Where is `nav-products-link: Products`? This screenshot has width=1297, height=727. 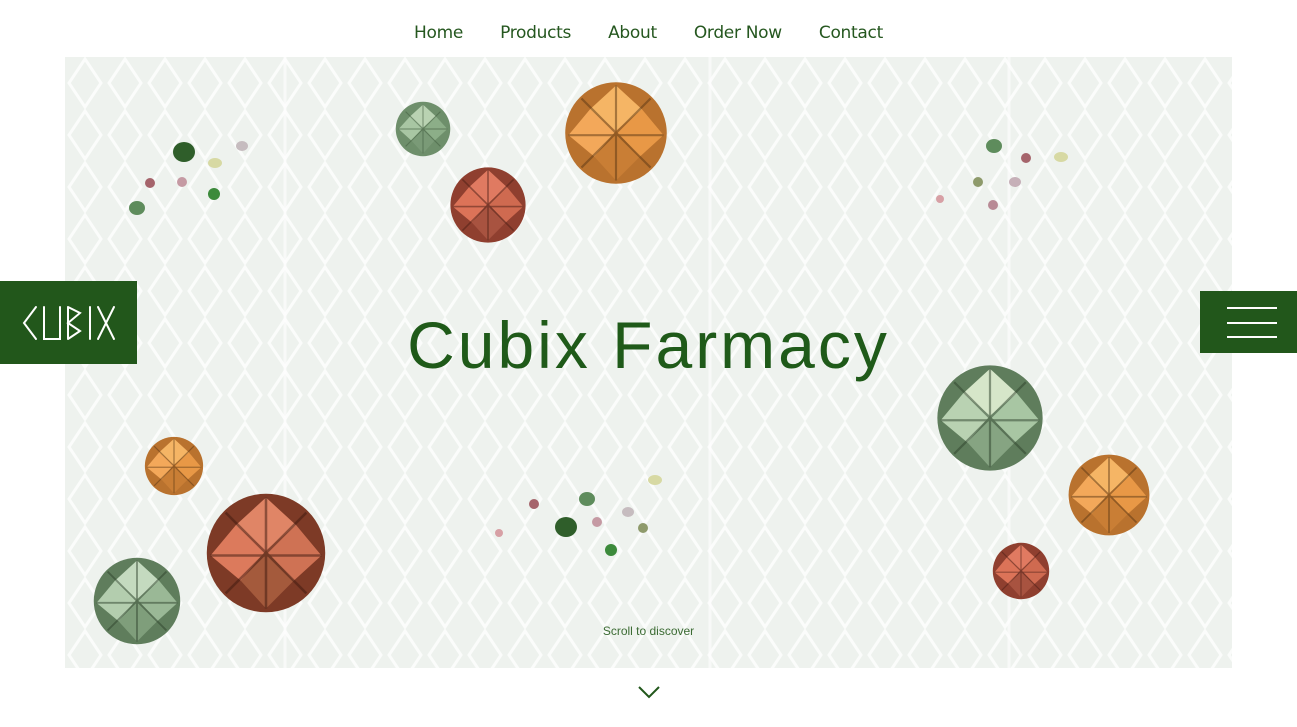 nav-products-link: Products is located at coordinates (535, 33).